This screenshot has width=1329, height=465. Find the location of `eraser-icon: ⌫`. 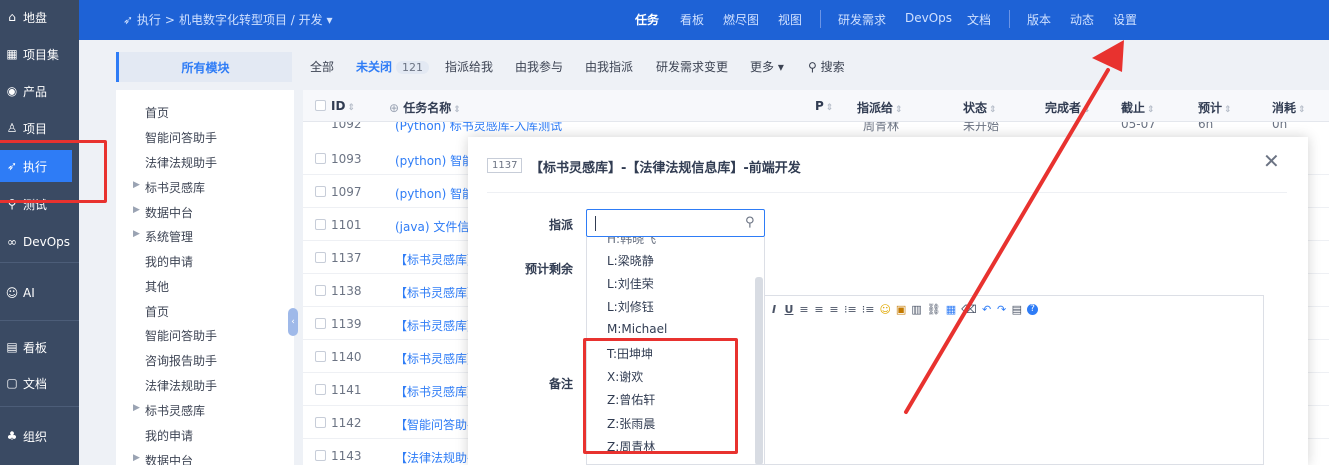

eraser-icon: ⌫ is located at coordinates (969, 309).